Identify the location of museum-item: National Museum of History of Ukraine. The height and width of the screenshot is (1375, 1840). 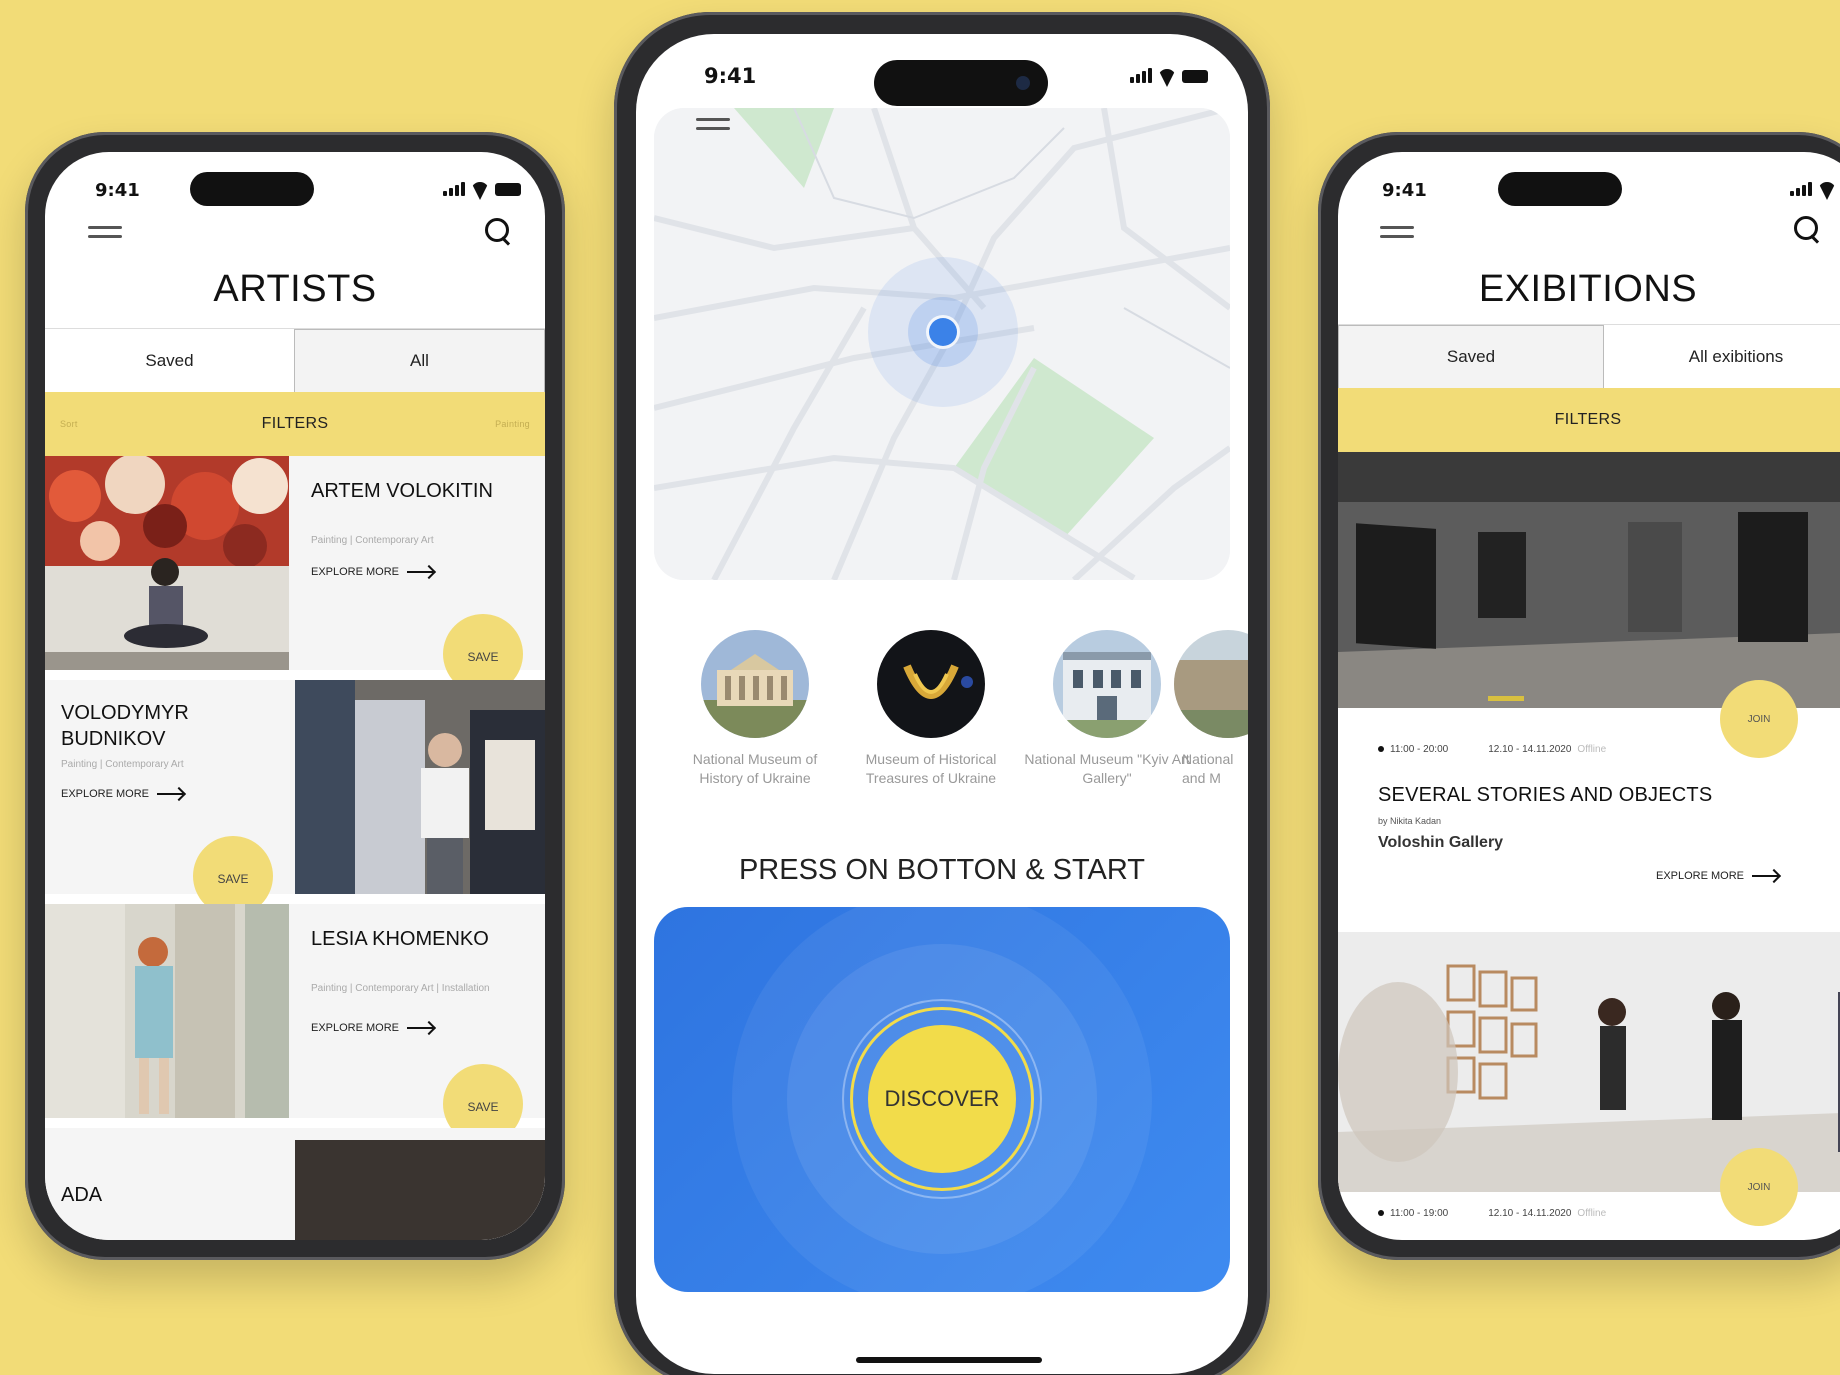
(755, 709).